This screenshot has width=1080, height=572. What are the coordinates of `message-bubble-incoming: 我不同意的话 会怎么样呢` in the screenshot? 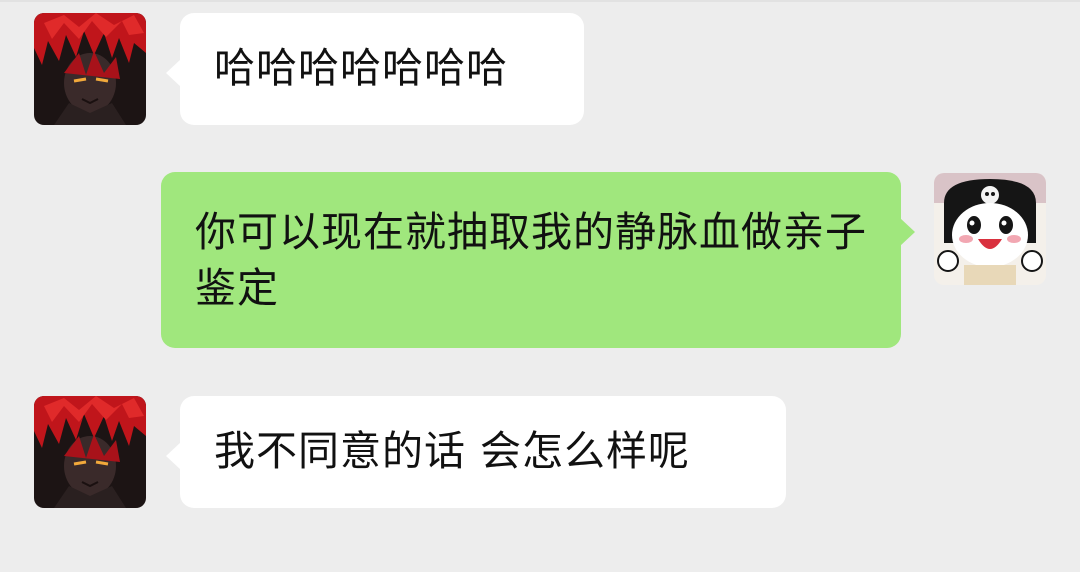 It's located at (476, 452).